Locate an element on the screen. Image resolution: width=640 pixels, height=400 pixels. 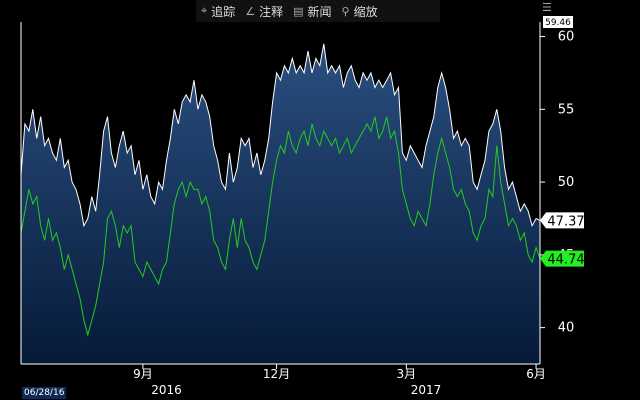
y-tick-label: 40 is located at coordinates (566, 328).